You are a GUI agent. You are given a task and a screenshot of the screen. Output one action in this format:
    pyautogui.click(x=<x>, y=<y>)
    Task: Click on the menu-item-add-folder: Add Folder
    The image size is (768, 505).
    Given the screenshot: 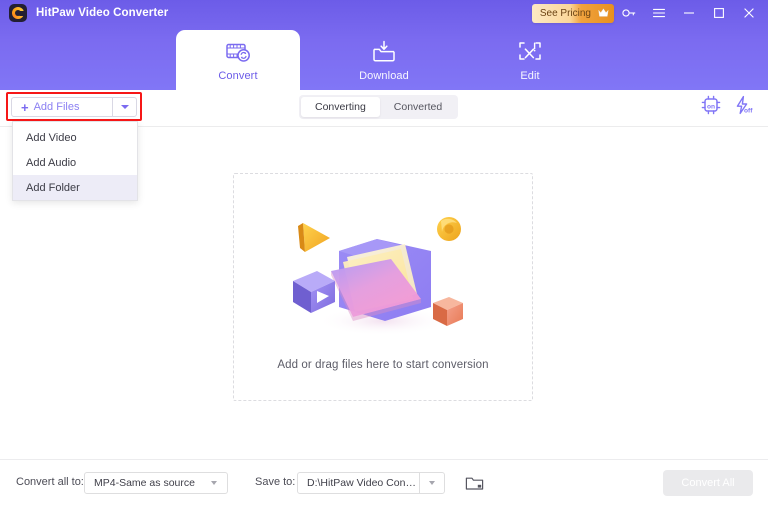 What is the action you would take?
    pyautogui.click(x=75, y=187)
    